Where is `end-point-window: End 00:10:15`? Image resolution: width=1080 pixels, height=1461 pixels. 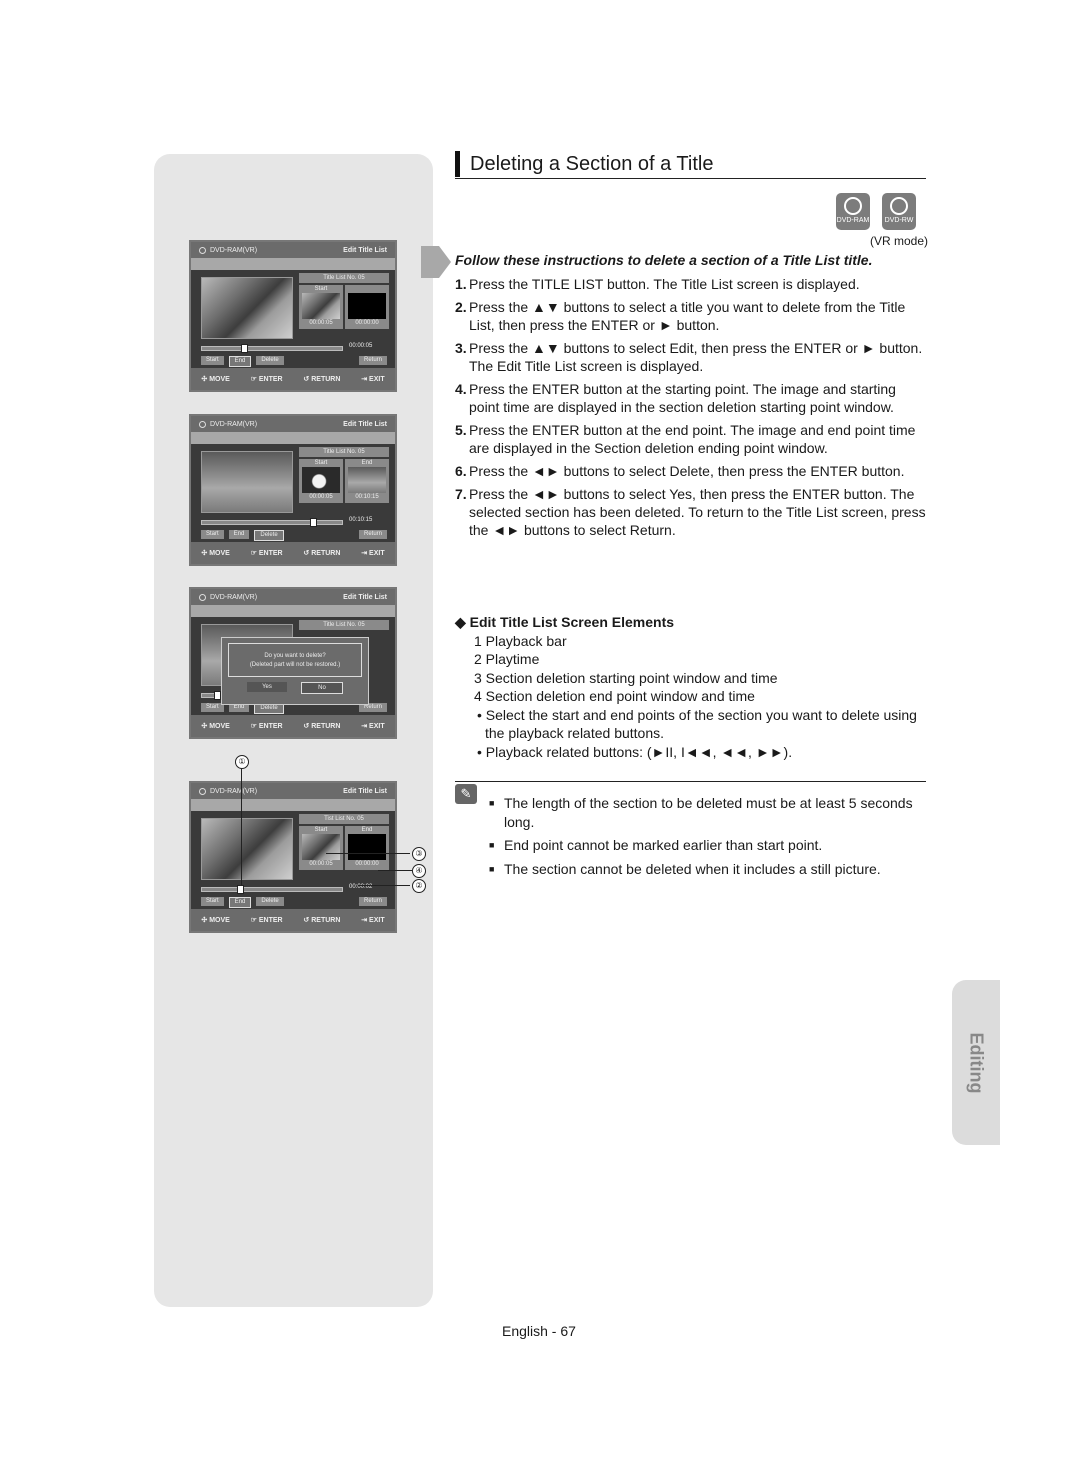 end-point-window: End 00:10:15 is located at coordinates (367, 481).